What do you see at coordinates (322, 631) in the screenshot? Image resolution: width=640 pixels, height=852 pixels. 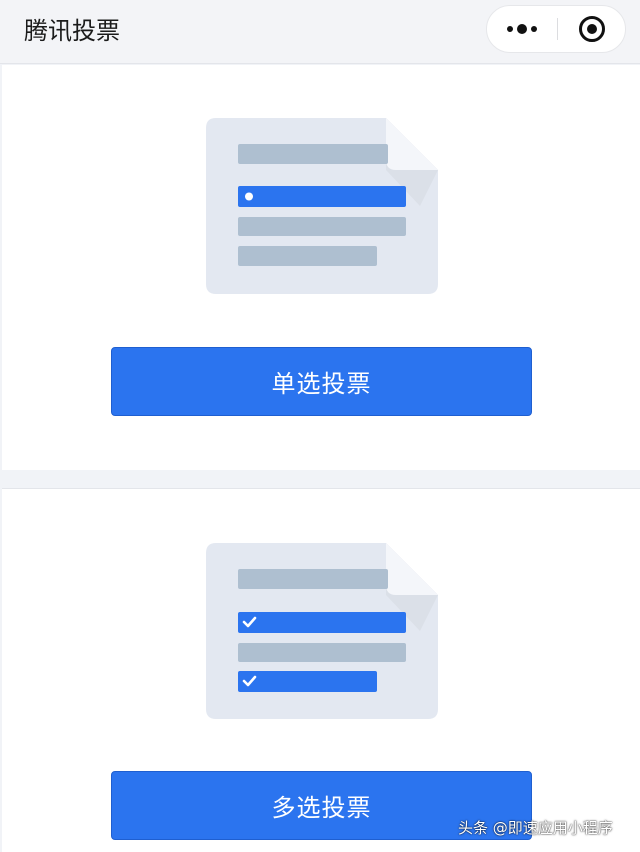 I see `multiple-choice-ballot-icon` at bounding box center [322, 631].